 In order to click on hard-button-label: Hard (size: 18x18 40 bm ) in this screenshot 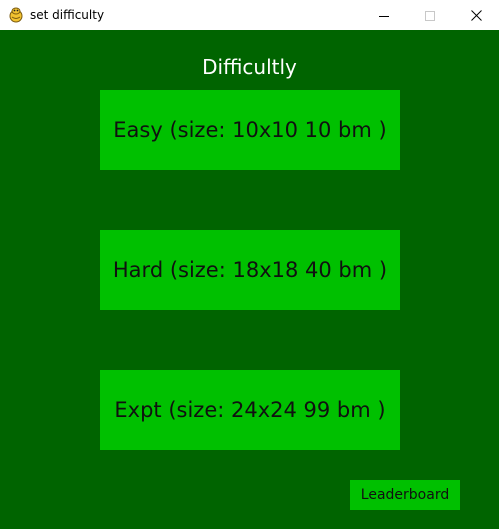, I will do `click(250, 270)`.